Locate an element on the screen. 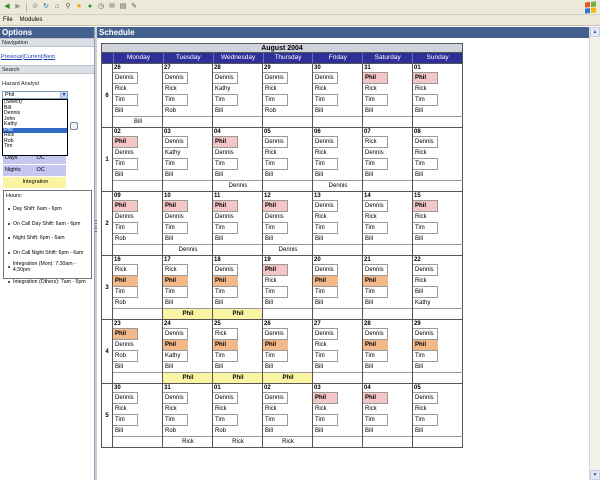 The width and height of the screenshot is (600, 480). day-cell: 04 Phil Rick Tim Bill is located at coordinates (387, 415).